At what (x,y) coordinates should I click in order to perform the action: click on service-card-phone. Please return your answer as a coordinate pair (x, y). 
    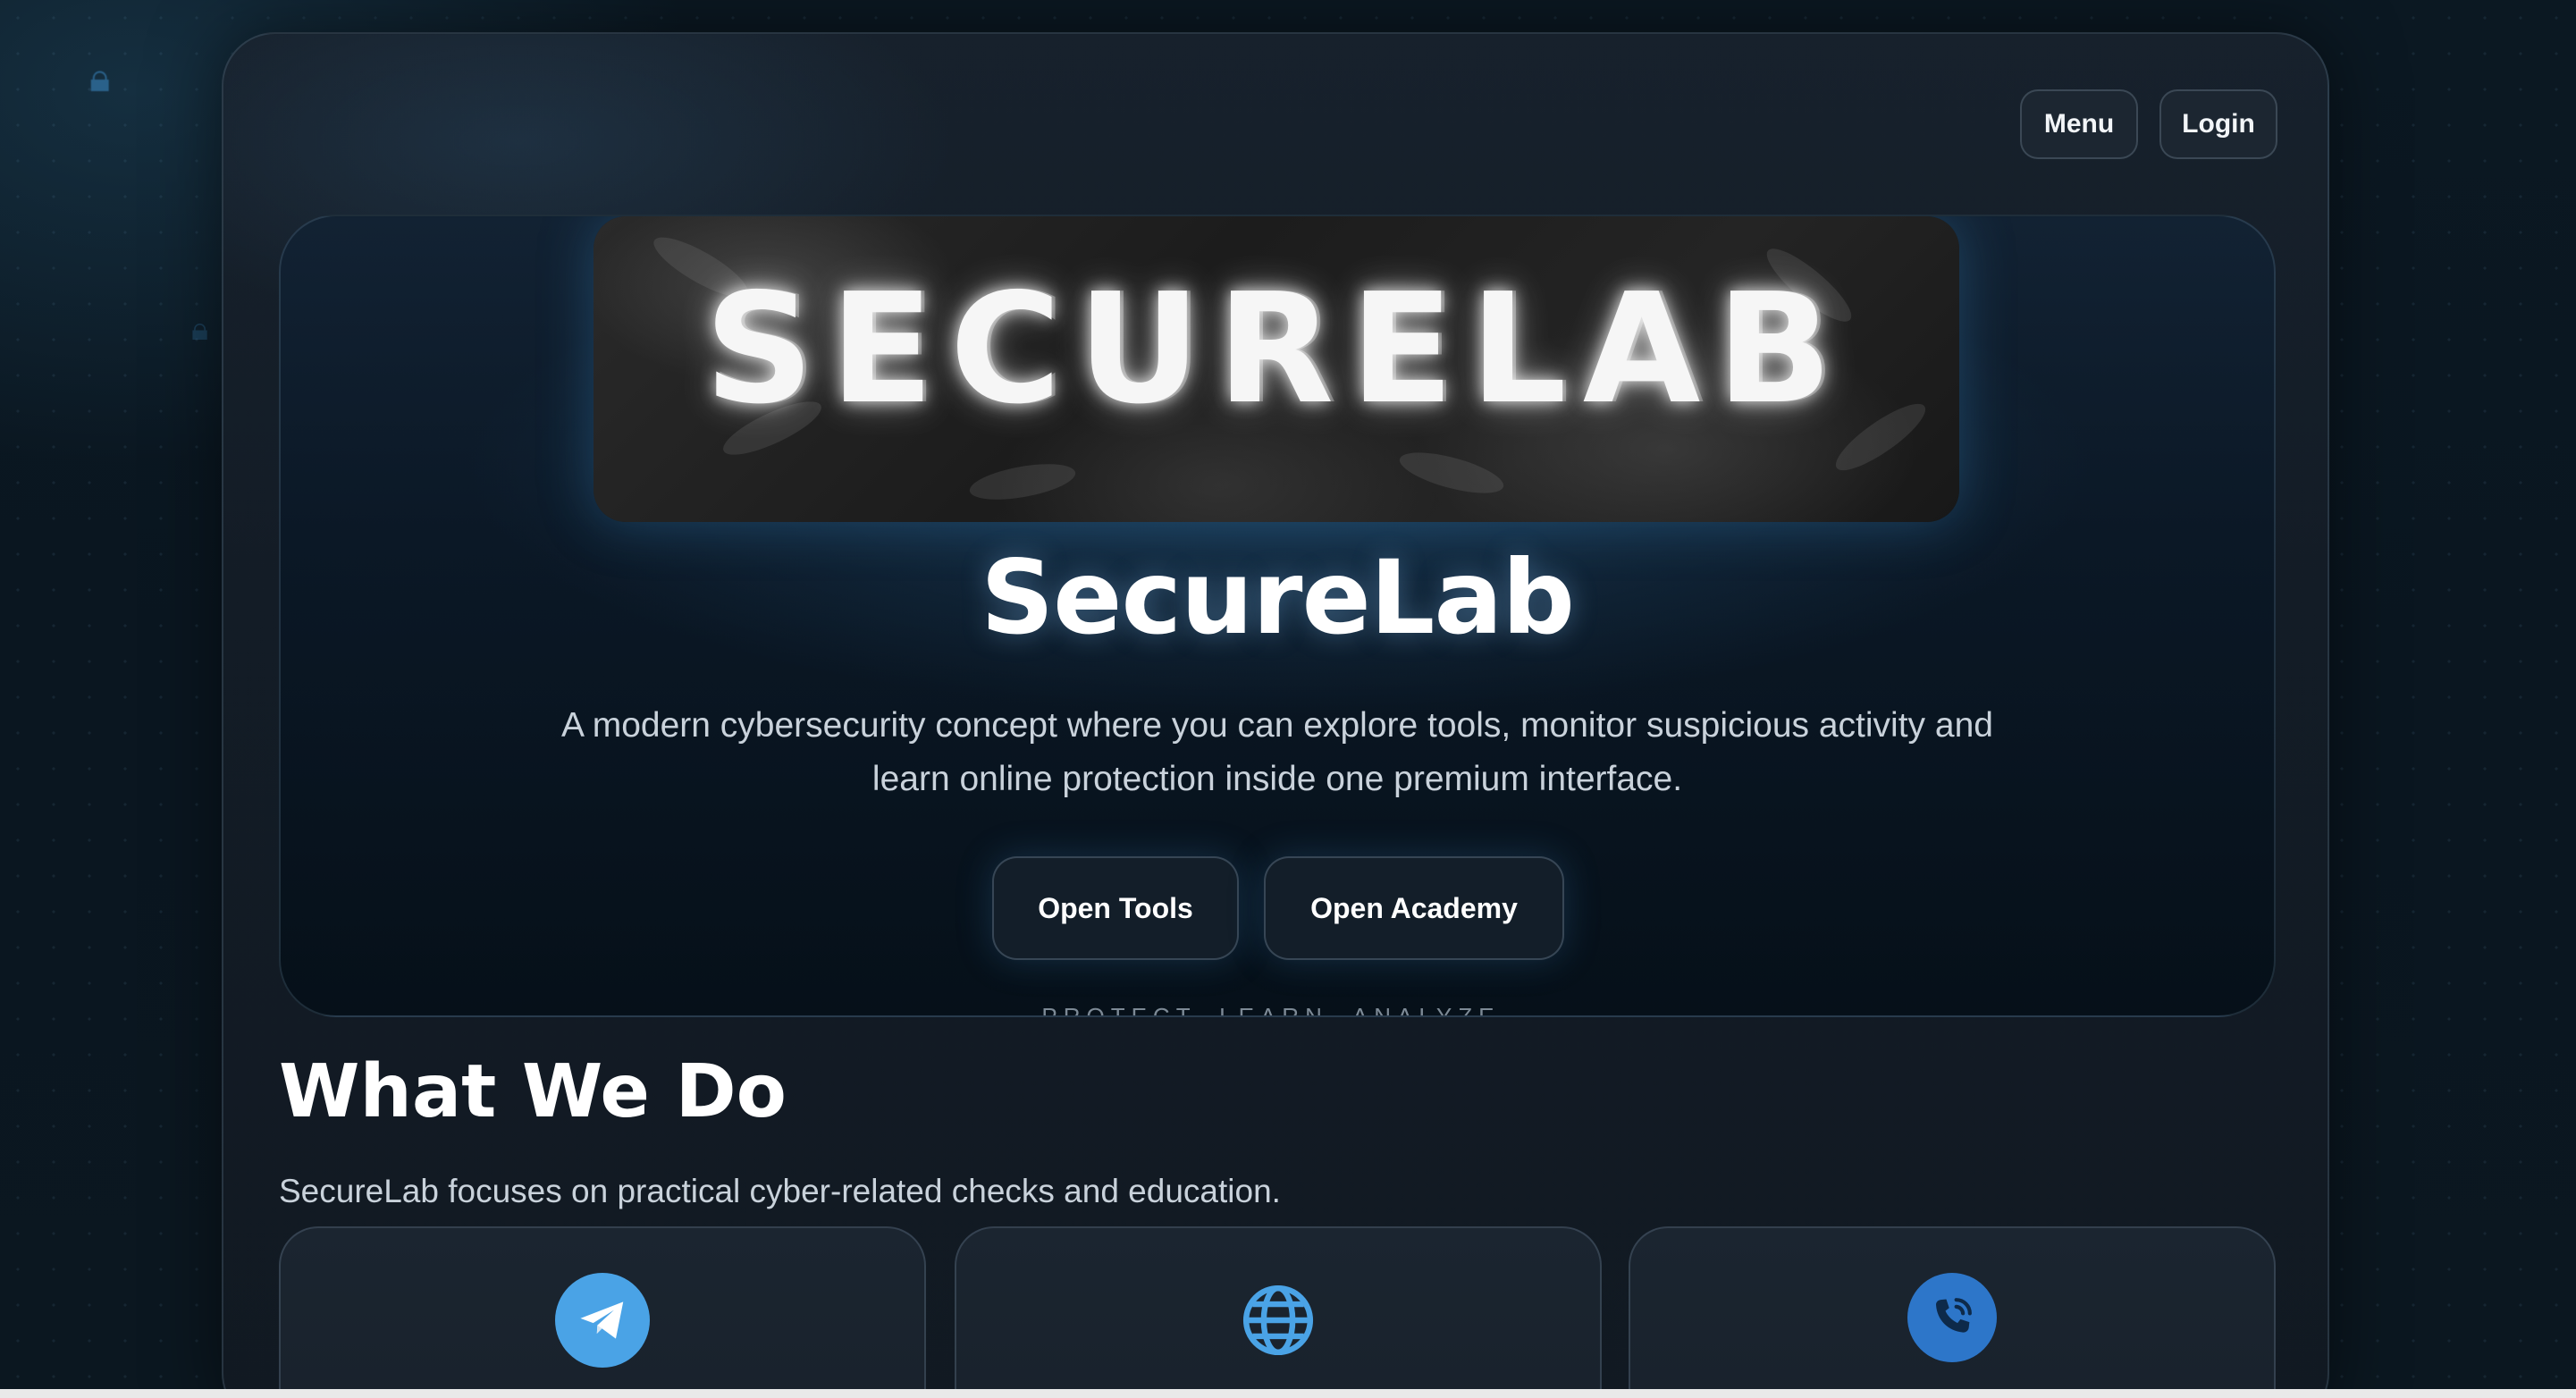
    Looking at the image, I should click on (1953, 1312).